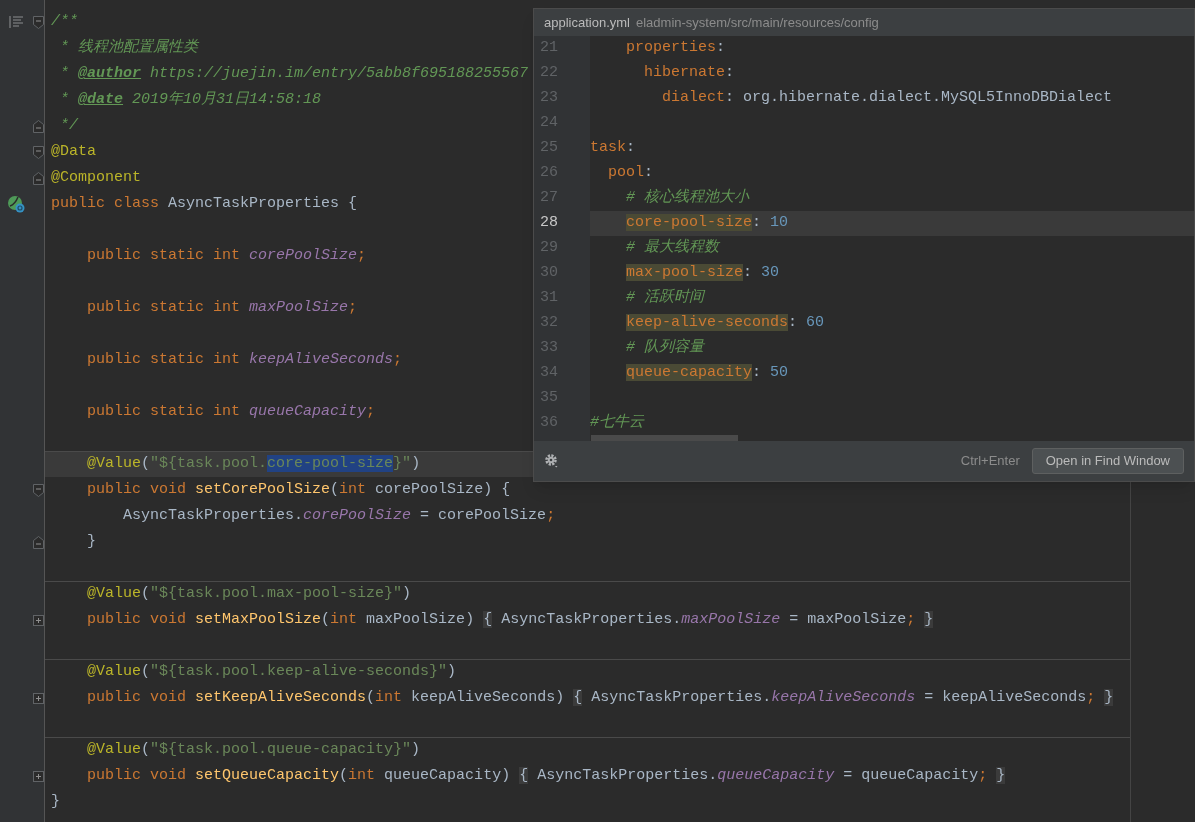  I want to click on bean-icon, so click(16, 204).